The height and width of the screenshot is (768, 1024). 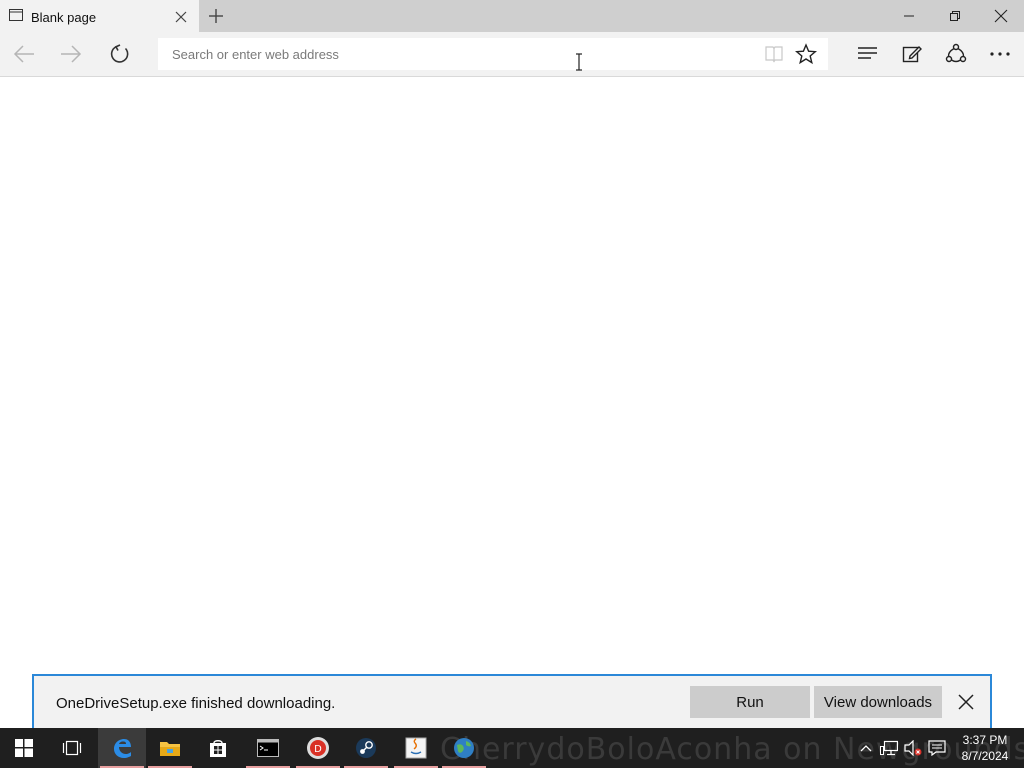 What do you see at coordinates (181, 17) in the screenshot?
I see `tab-close-icon` at bounding box center [181, 17].